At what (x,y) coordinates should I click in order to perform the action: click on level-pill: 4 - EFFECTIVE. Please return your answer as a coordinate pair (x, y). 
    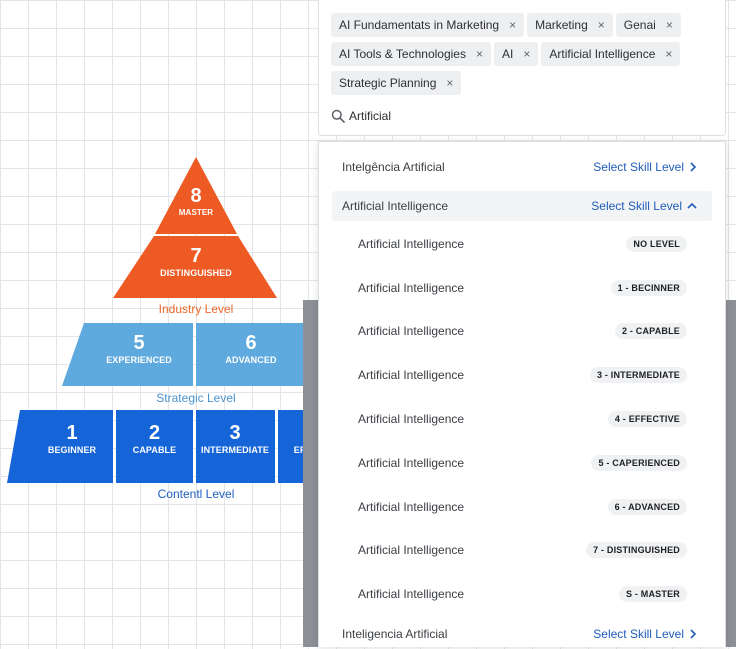
    Looking at the image, I should click on (647, 419).